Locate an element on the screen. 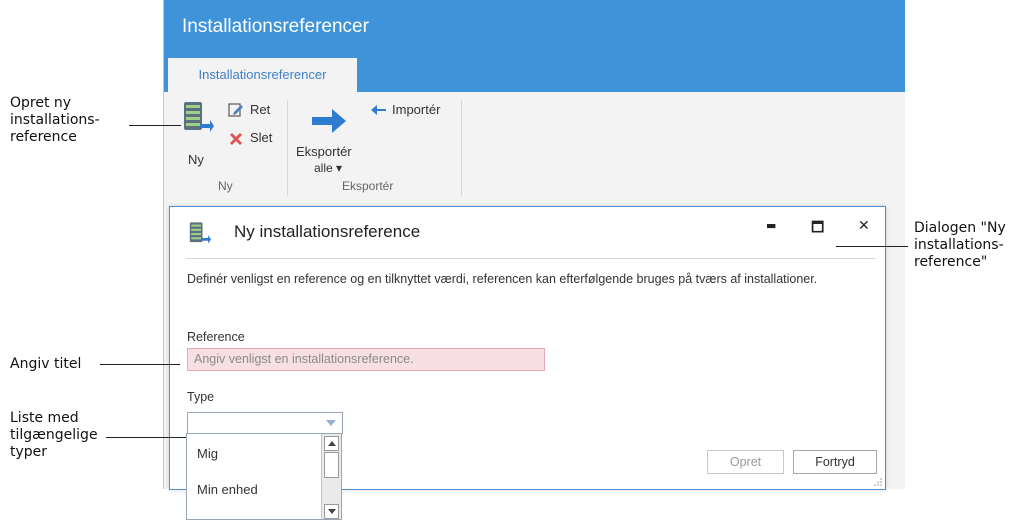  resize-grip-icon is located at coordinates (878, 482).